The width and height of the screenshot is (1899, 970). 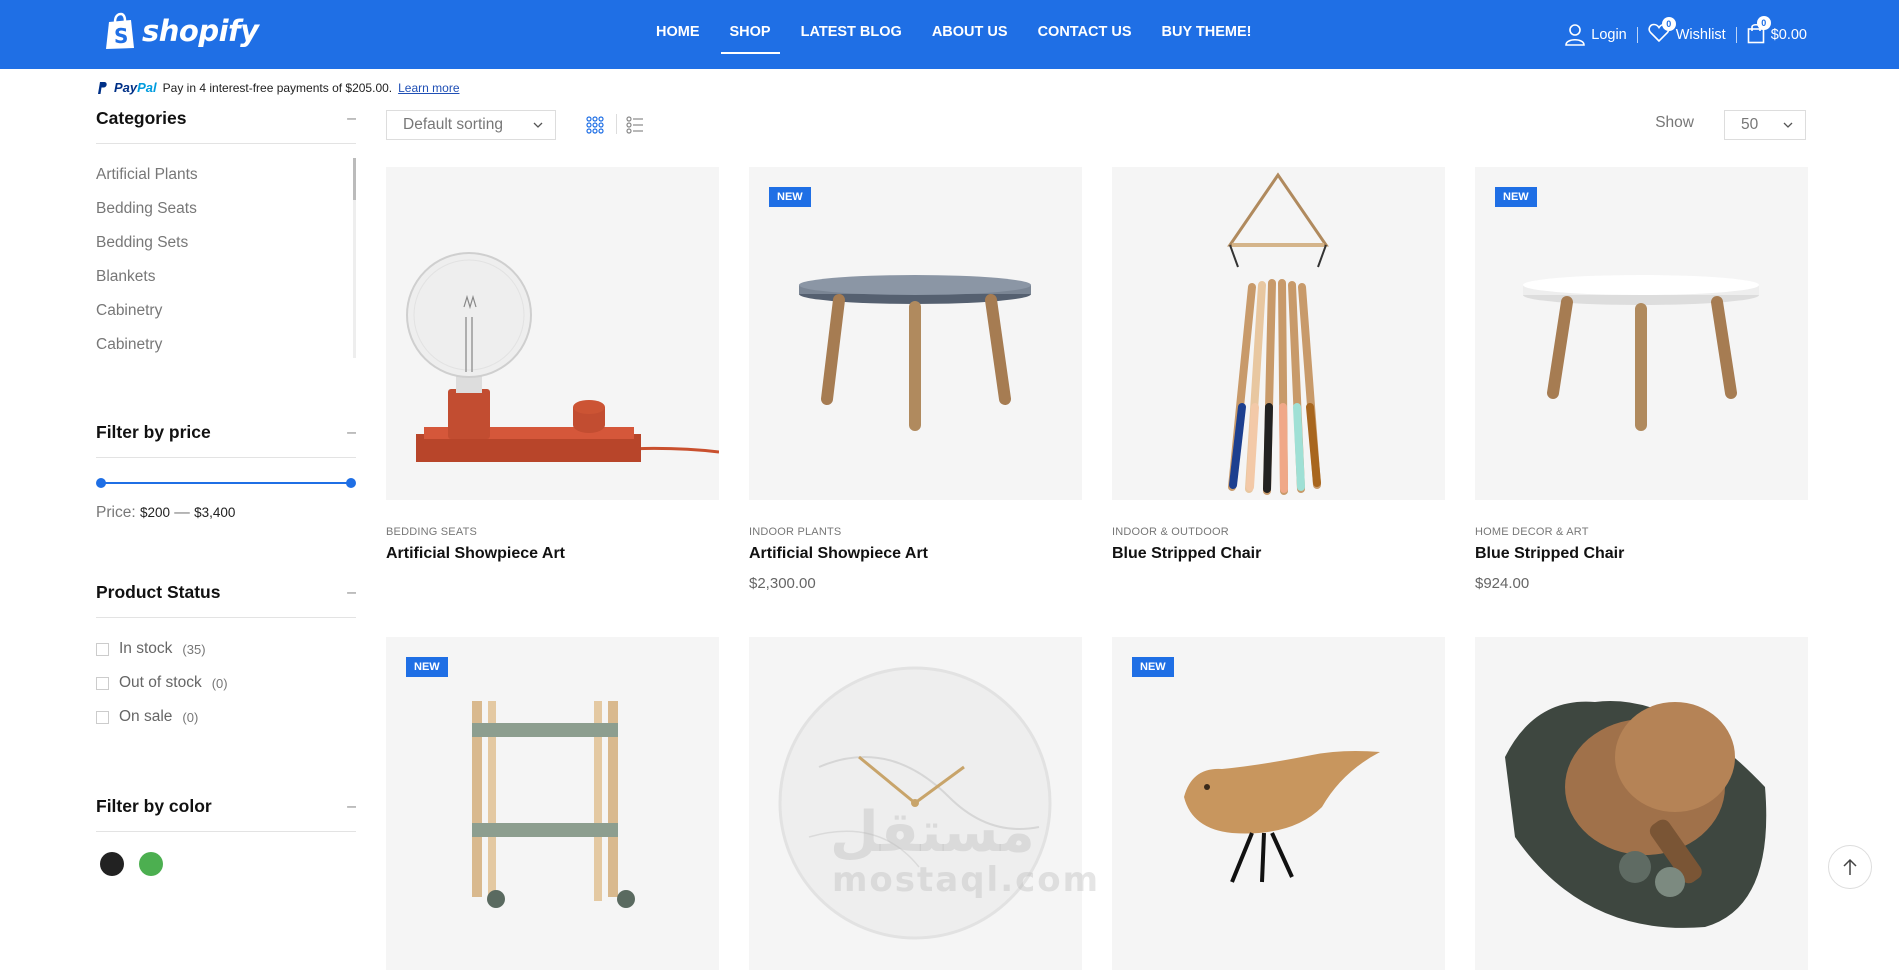 What do you see at coordinates (101, 483) in the screenshot?
I see `range-min-handle` at bounding box center [101, 483].